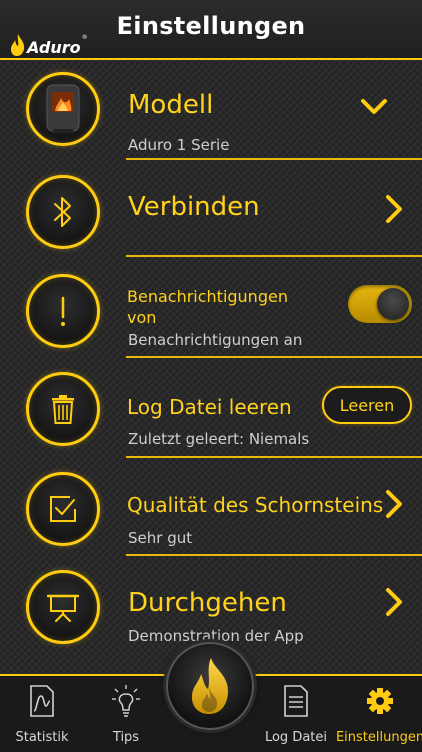 Image resolution: width=422 pixels, height=752 pixels. What do you see at coordinates (378, 716) in the screenshot?
I see `tab-einstellungen: Einstellungen` at bounding box center [378, 716].